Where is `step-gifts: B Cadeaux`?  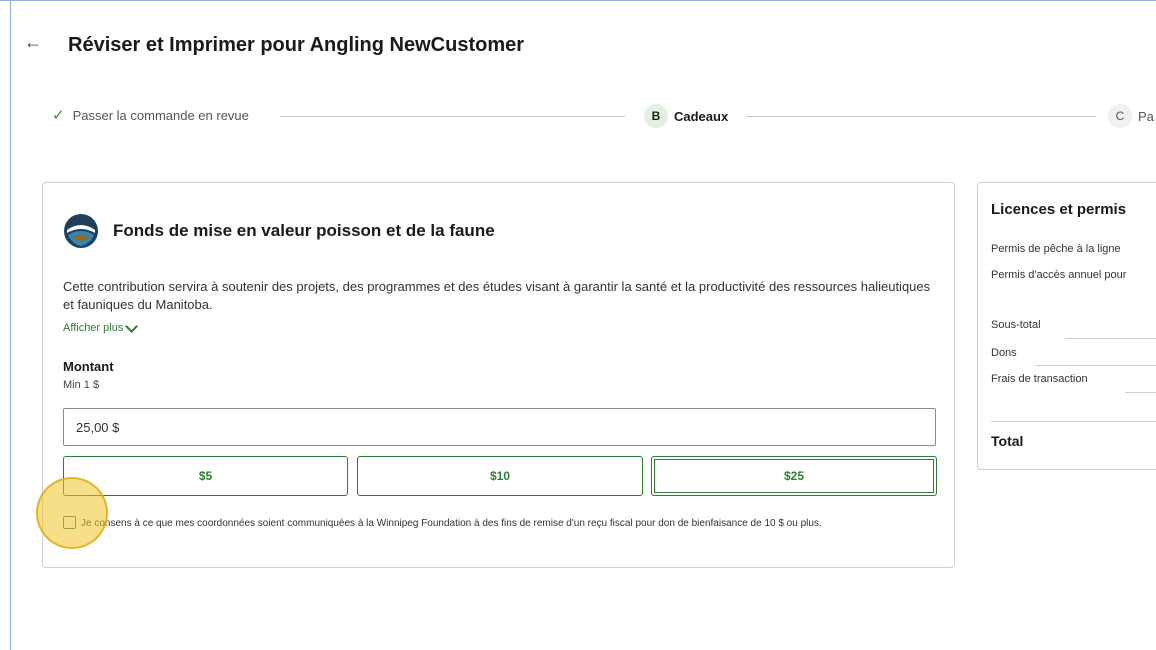 step-gifts: B Cadeaux is located at coordinates (686, 116).